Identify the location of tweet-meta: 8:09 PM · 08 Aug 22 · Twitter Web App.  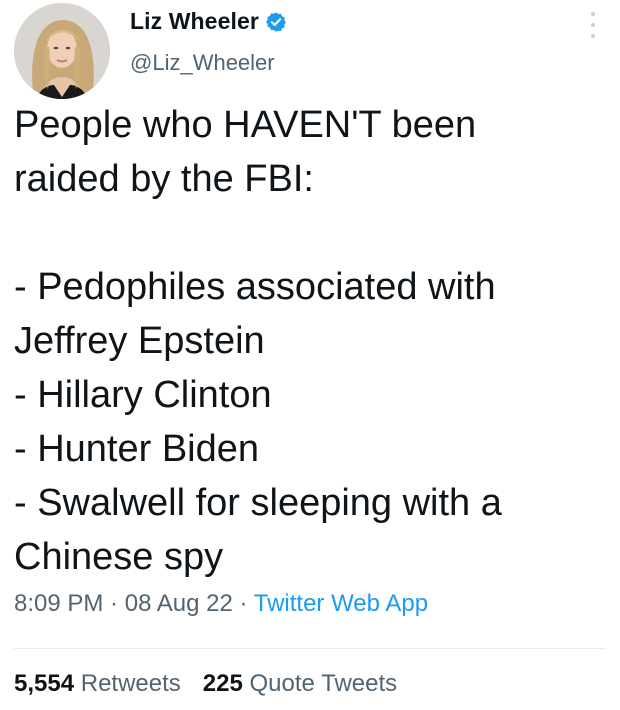
(221, 604).